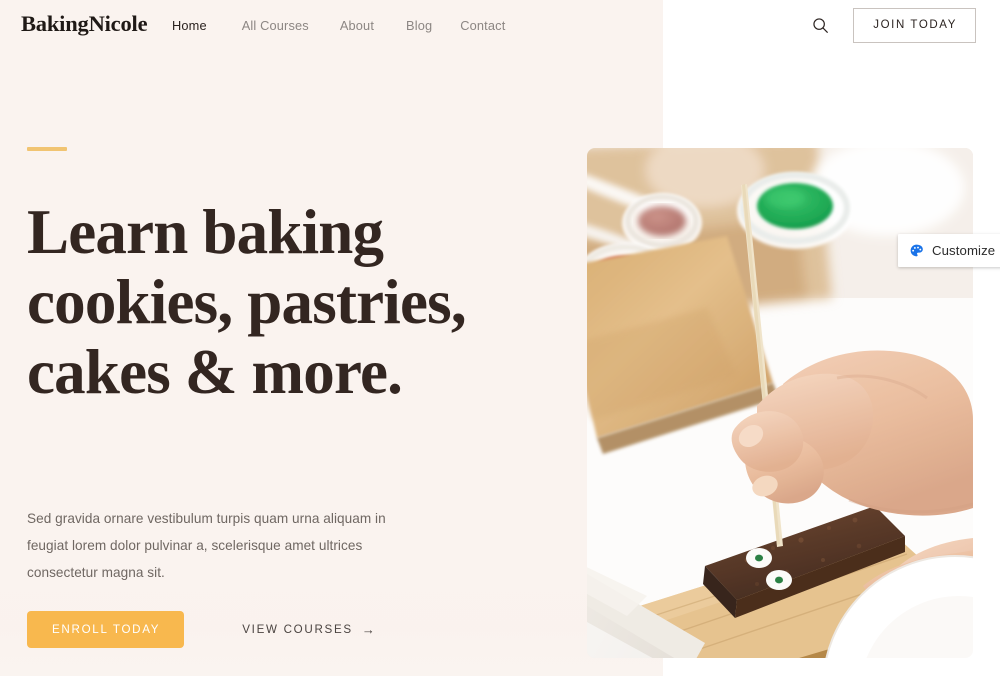  Describe the element at coordinates (916, 250) in the screenshot. I see `palette-icon` at that location.